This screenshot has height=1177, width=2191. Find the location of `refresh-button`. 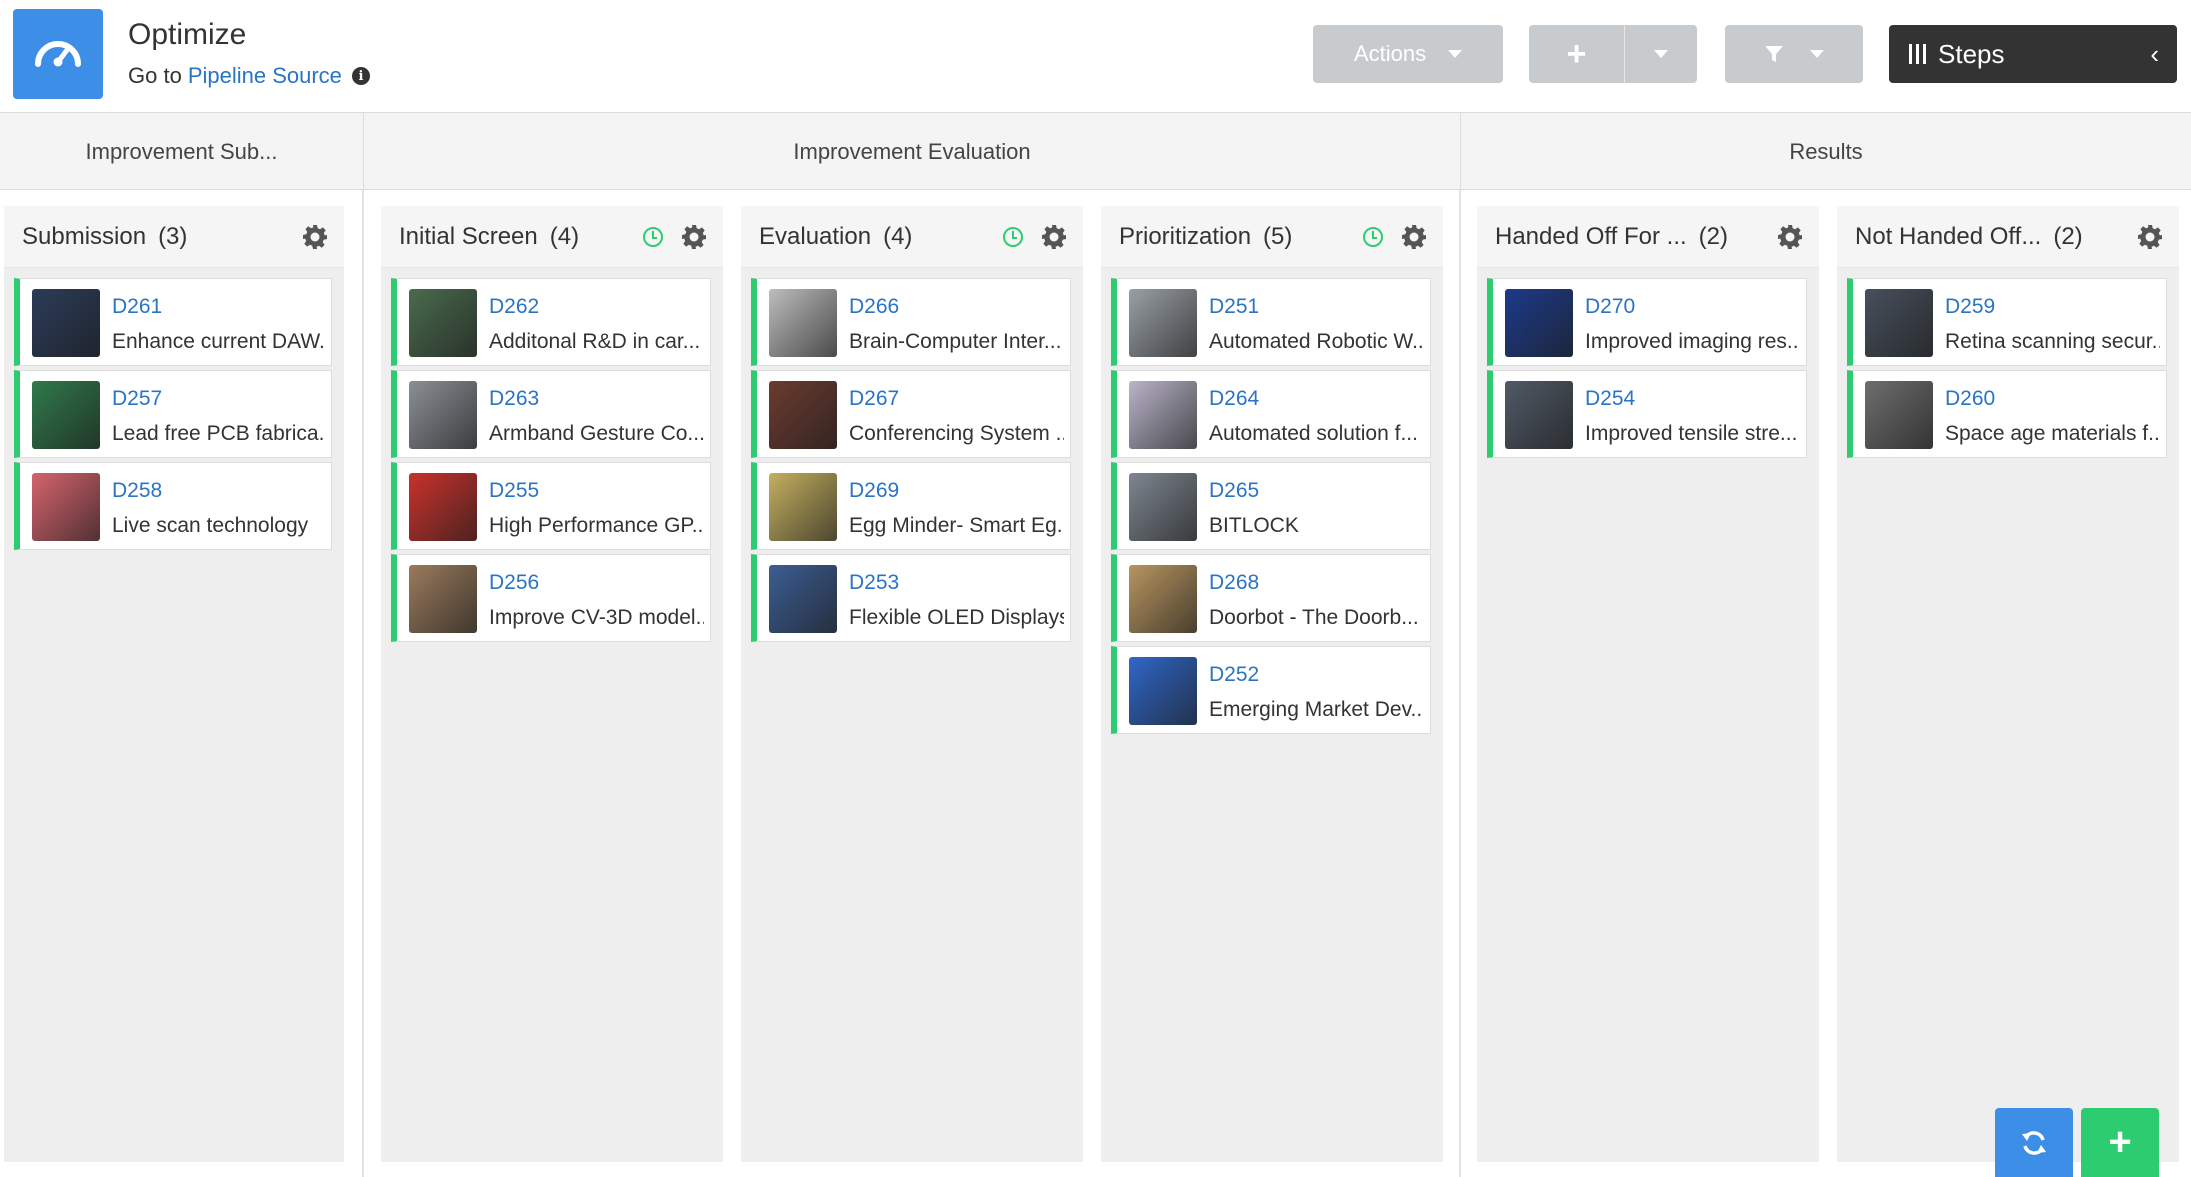

refresh-button is located at coordinates (2034, 1142).